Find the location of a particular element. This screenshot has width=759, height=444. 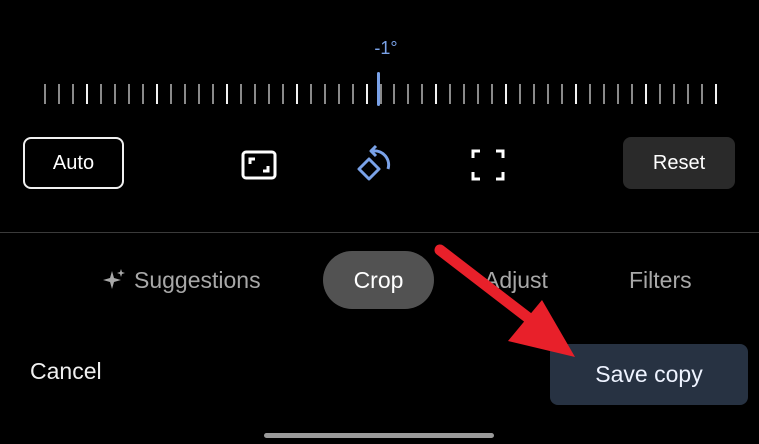

tab-crop-label: Crop is located at coordinates (378, 279).